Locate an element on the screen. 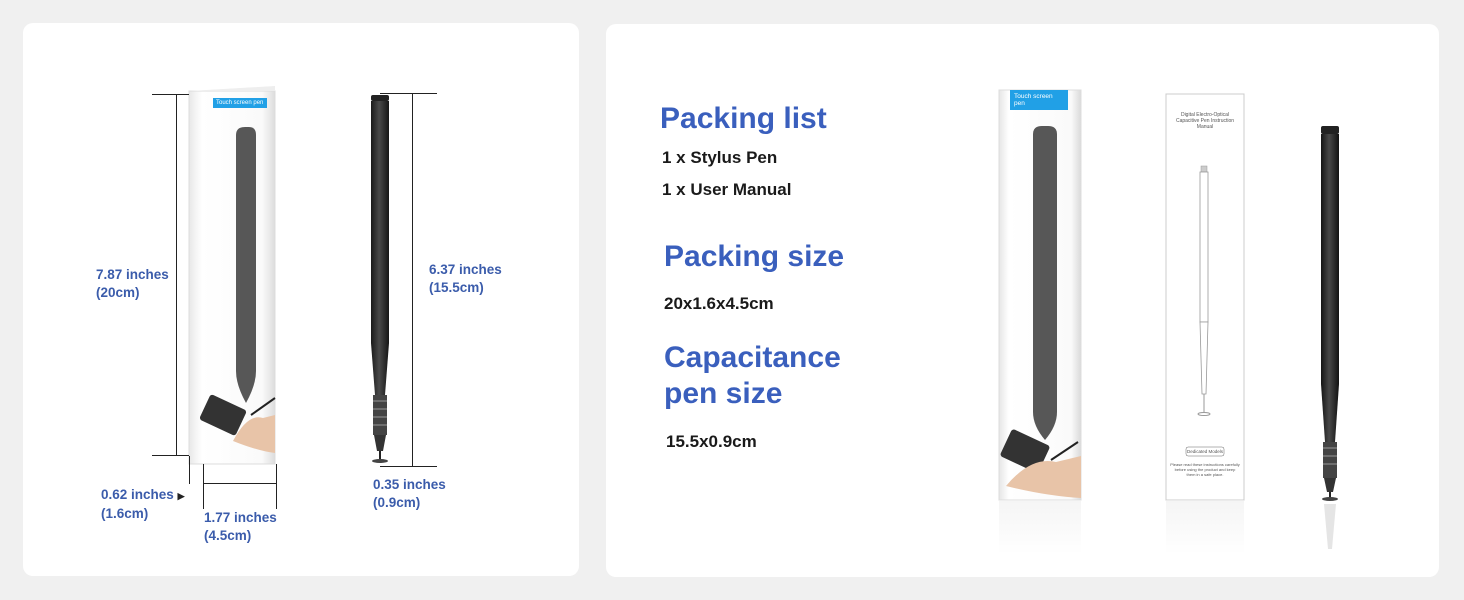  box-label: Touch screen pen is located at coordinates (240, 103).